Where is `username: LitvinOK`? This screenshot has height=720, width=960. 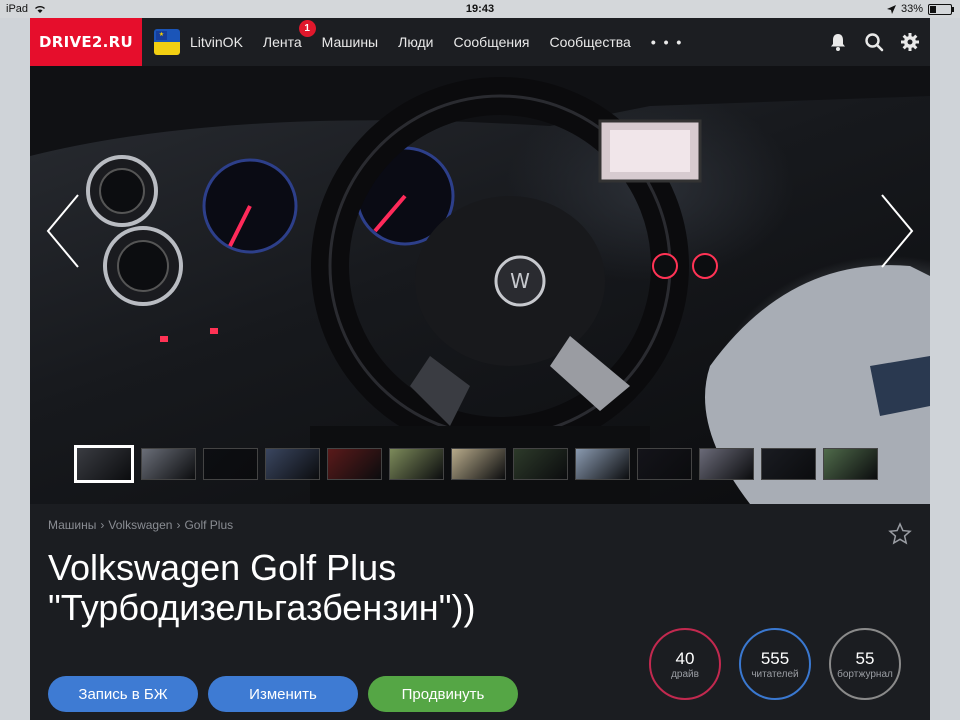
username: LitvinOK is located at coordinates (216, 42).